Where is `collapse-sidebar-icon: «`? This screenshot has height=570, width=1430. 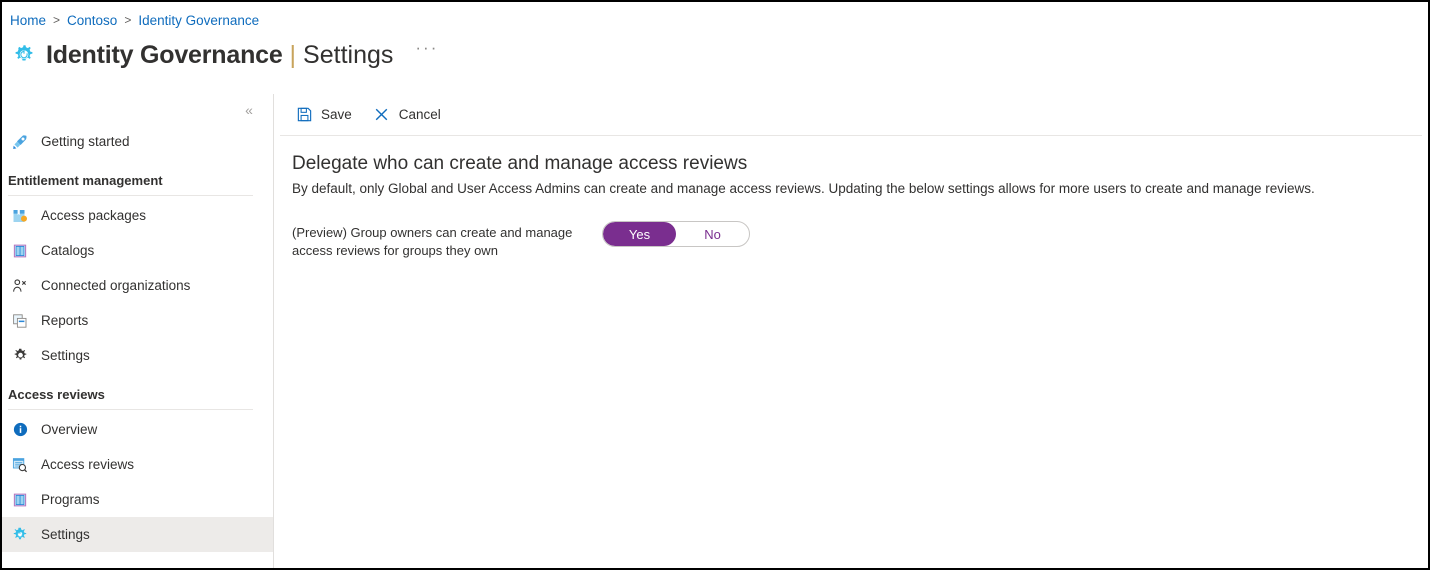 collapse-sidebar-icon: « is located at coordinates (249, 110).